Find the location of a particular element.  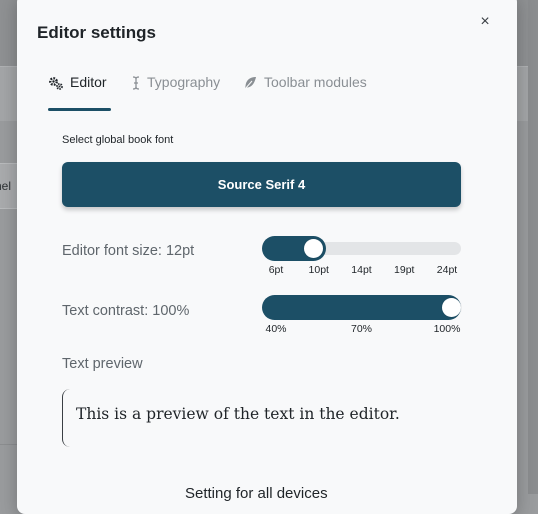

font-size-slider-thumb is located at coordinates (313, 248).